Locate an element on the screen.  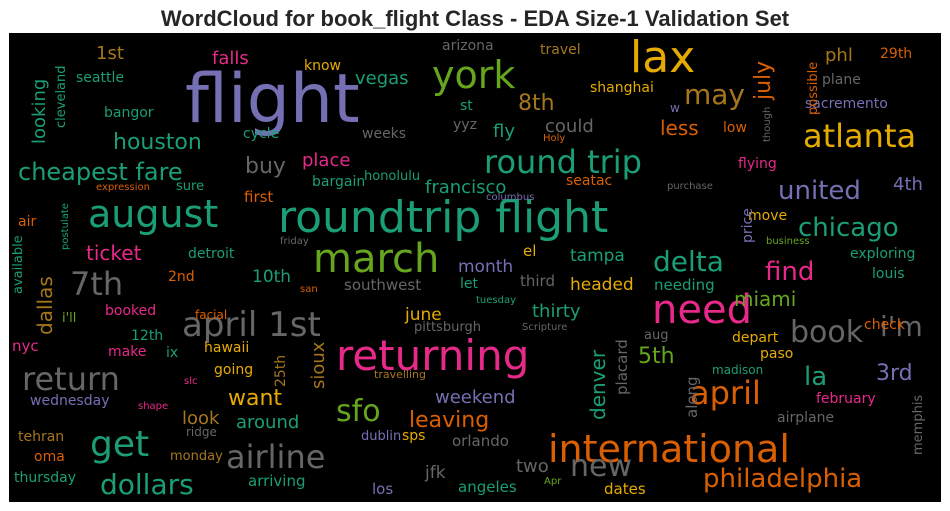
word-79: paso is located at coordinates (776, 354).